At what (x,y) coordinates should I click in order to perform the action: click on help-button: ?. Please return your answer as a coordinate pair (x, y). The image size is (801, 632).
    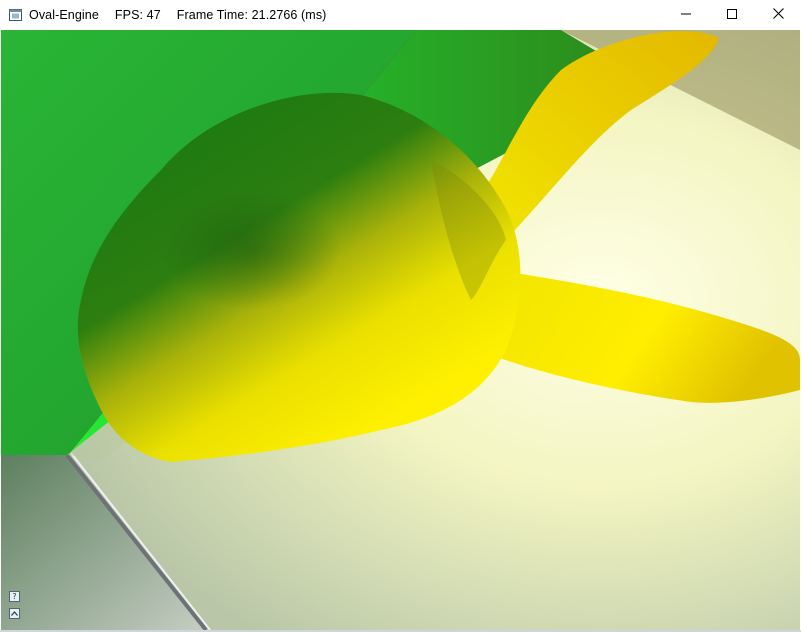
    Looking at the image, I should click on (14, 596).